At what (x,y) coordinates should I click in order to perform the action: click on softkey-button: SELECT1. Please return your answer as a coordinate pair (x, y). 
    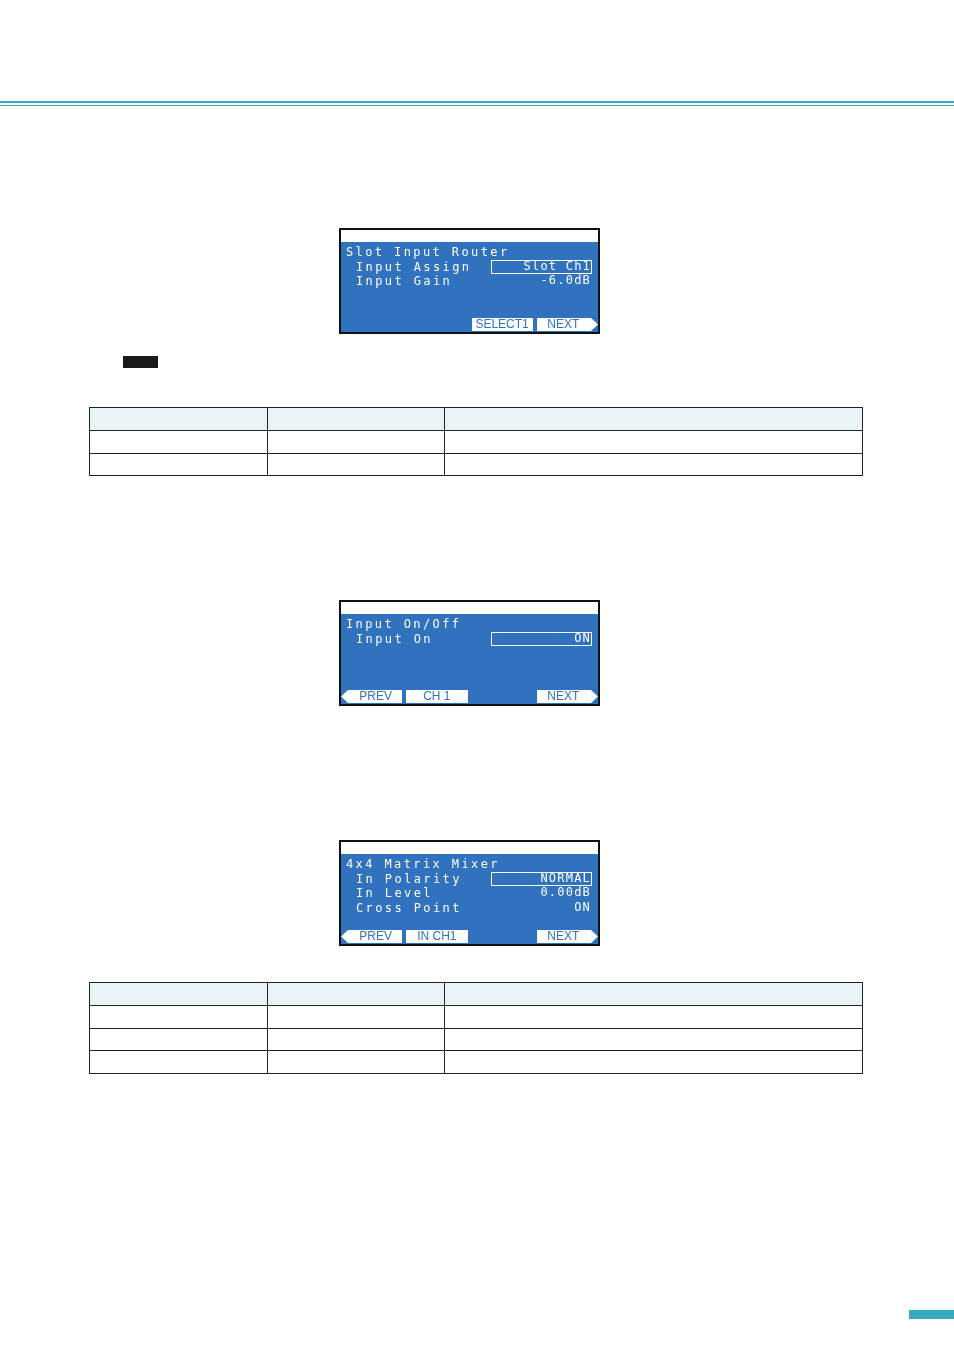
    Looking at the image, I should click on (502, 324).